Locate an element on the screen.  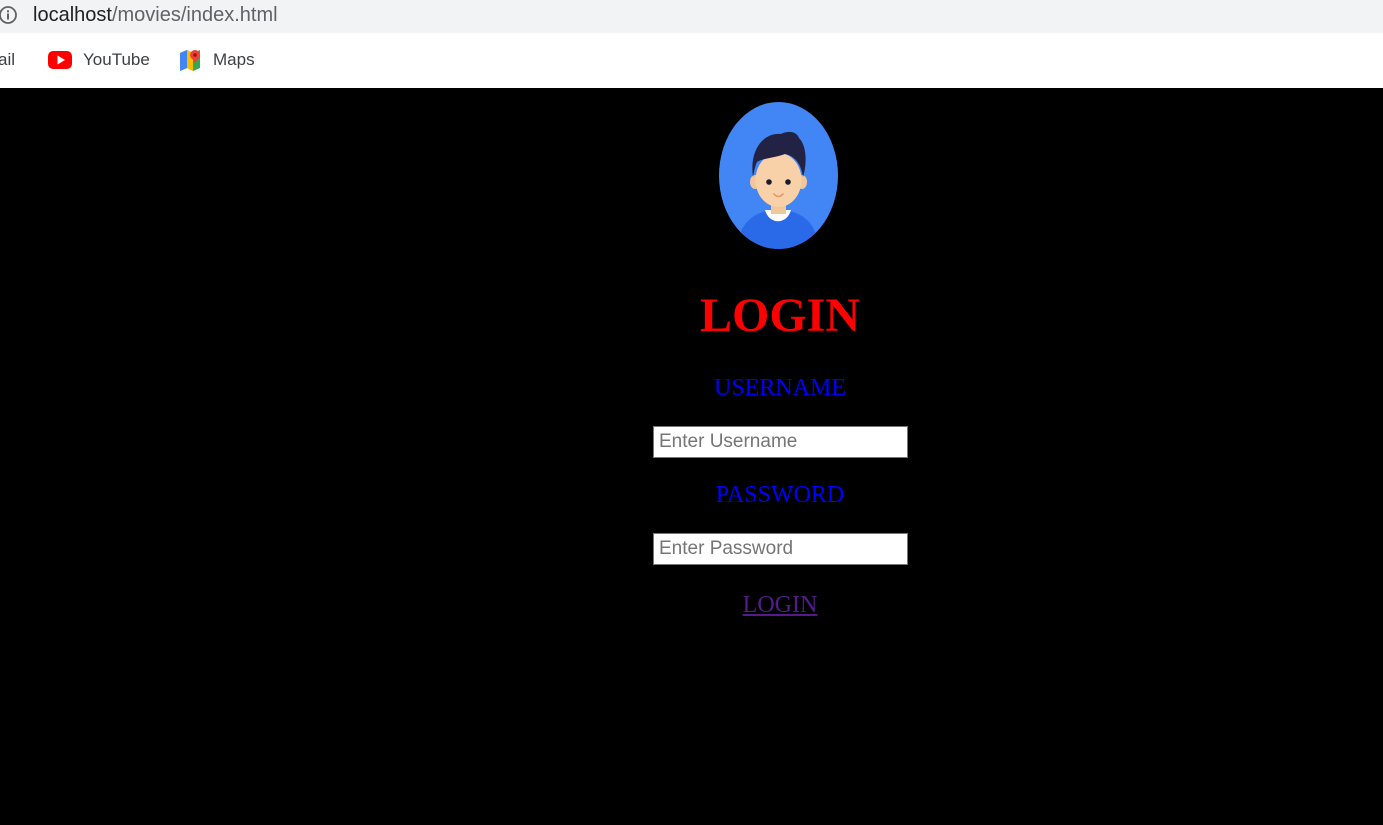
bookmarks-bar: ail YouTube Maps is located at coordinates (691, 60).